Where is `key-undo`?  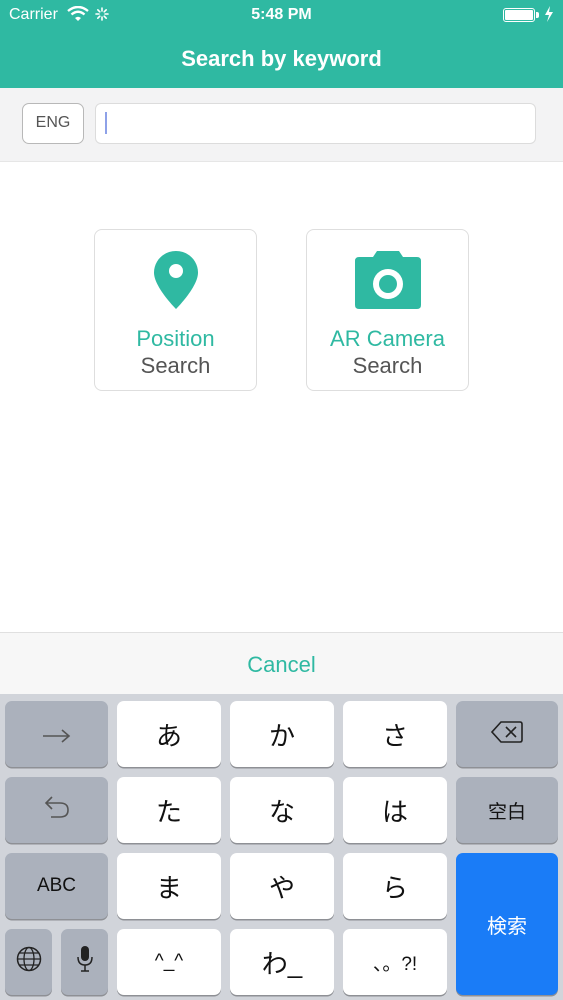 key-undo is located at coordinates (56, 810).